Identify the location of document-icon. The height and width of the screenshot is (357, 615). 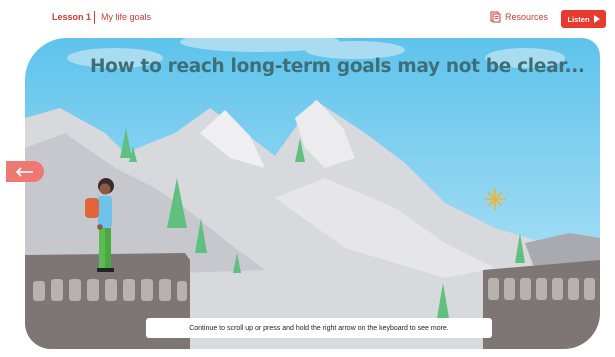
(495, 17).